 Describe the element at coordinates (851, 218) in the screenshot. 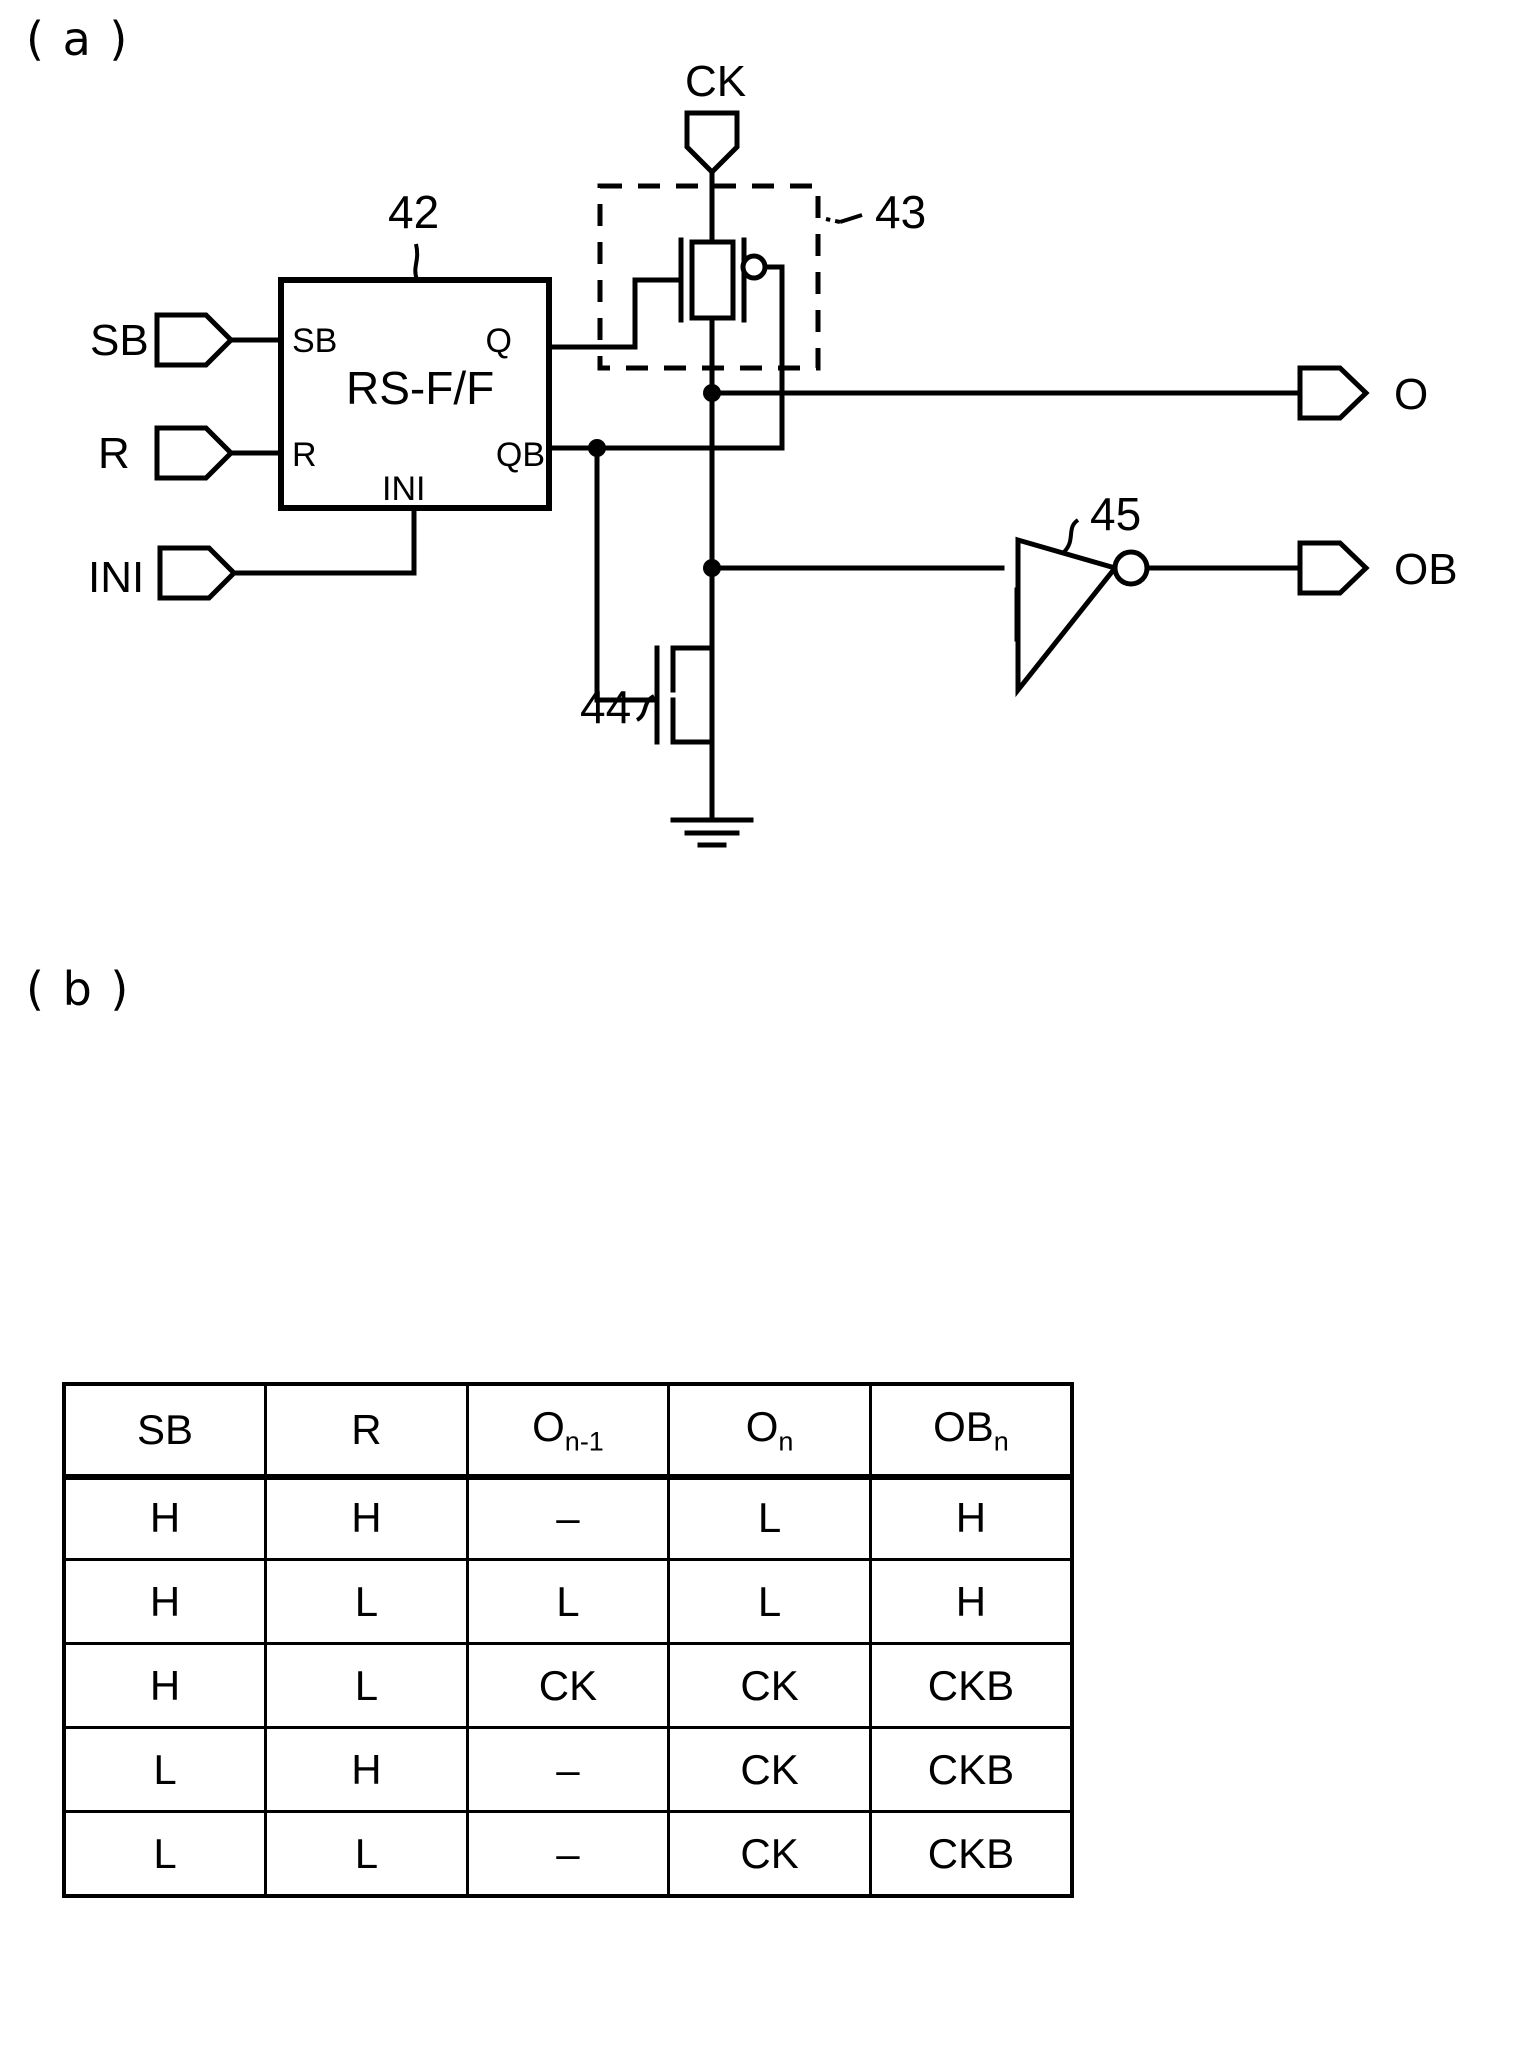

I see `ref-43-leader` at that location.